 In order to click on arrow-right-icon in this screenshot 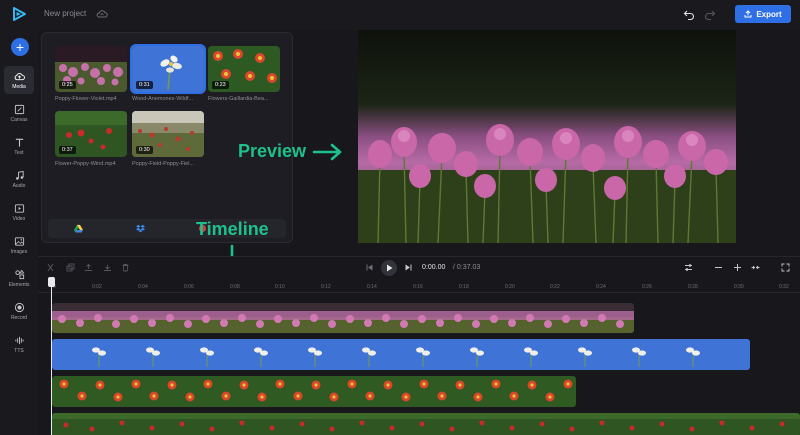, I will do `click(327, 151)`.